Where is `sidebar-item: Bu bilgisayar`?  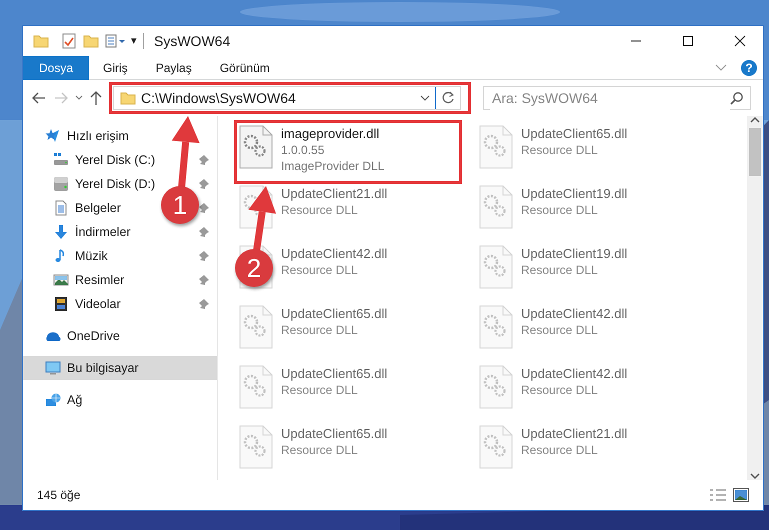
sidebar-item: Bu bilgisayar is located at coordinates (92, 368).